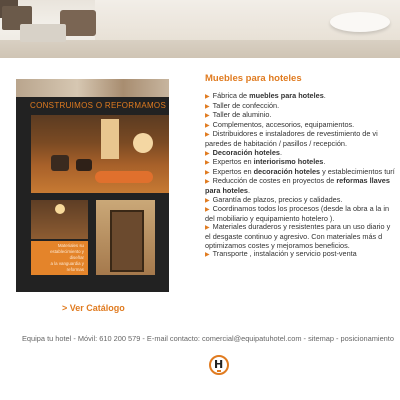 The height and width of the screenshot is (400, 400). What do you see at coordinates (219, 371) in the screenshot?
I see `logo-accent` at bounding box center [219, 371].